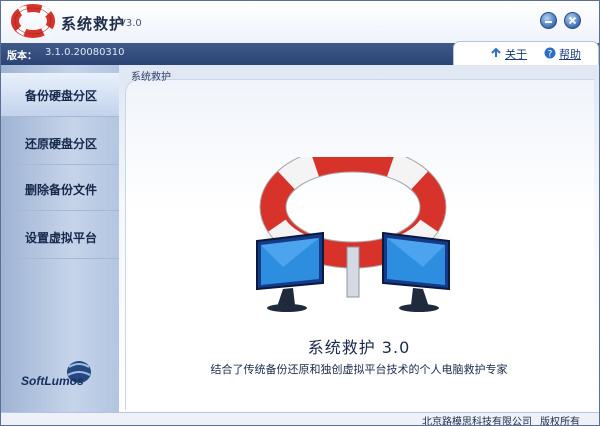 The image size is (600, 426). I want to click on hero-illustration, so click(353, 234).